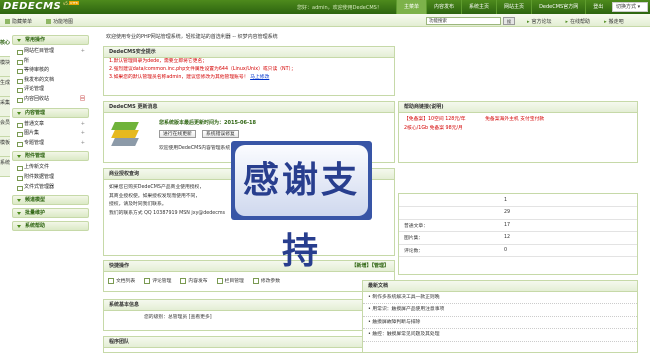  I want to click on top-nav-item: 系统主页, so click(478, 7).